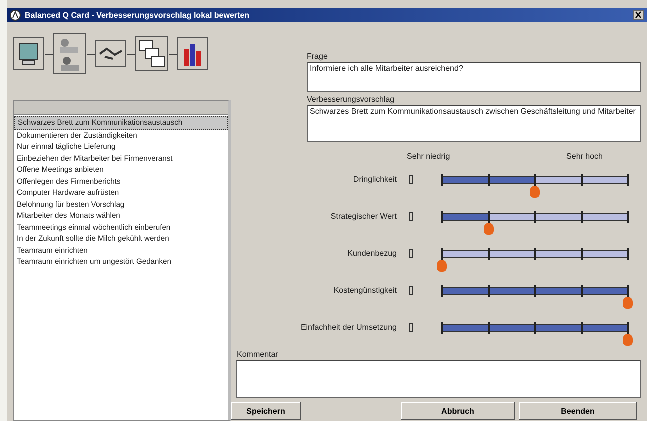 The image size is (647, 421). What do you see at coordinates (363, 216) in the screenshot?
I see `criterion-label: Strategischer Wert` at bounding box center [363, 216].